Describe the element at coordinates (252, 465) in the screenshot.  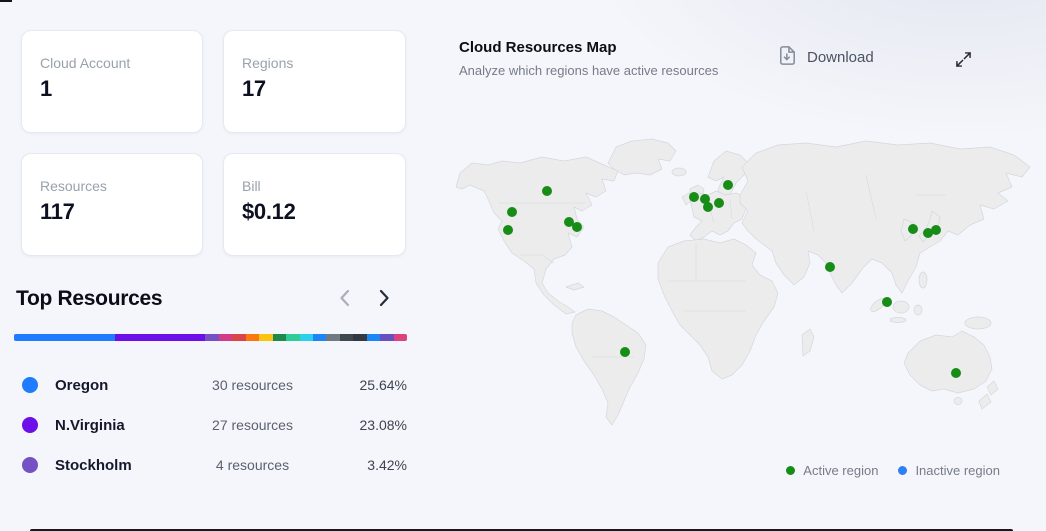
I see `region-resource-count: 4 resources` at that location.